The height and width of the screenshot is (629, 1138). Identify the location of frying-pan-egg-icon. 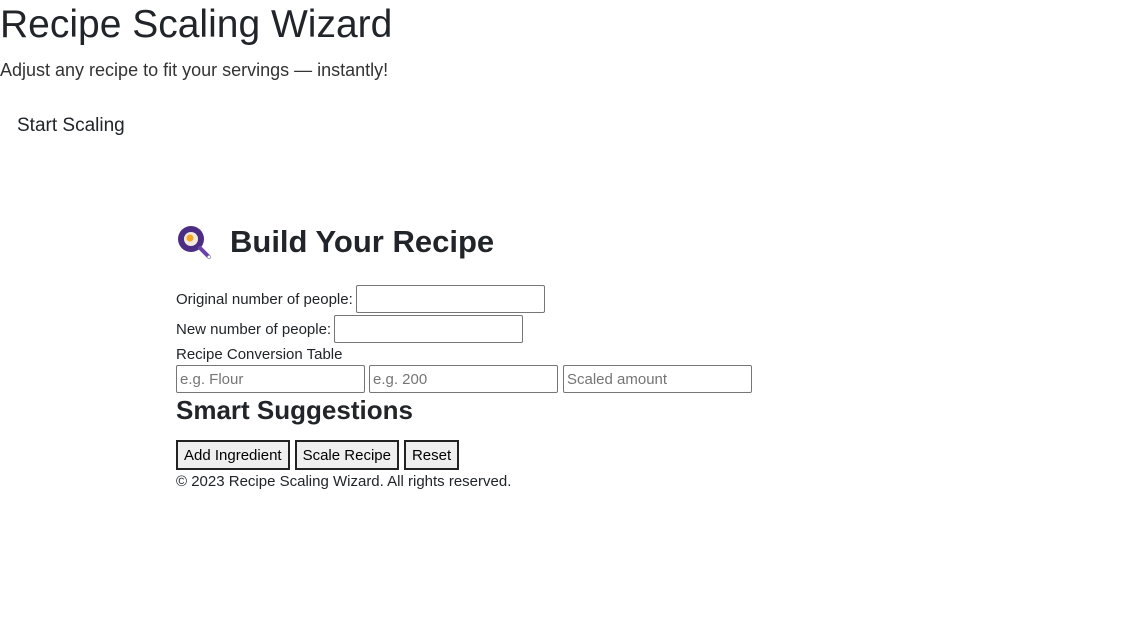
(194, 242).